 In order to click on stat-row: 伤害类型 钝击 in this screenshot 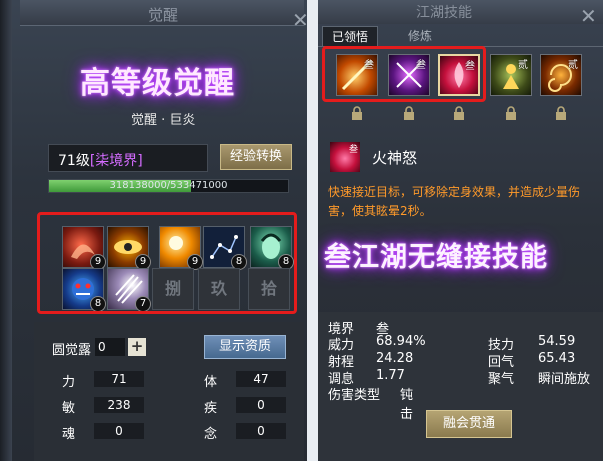, I will do `click(370, 403)`.